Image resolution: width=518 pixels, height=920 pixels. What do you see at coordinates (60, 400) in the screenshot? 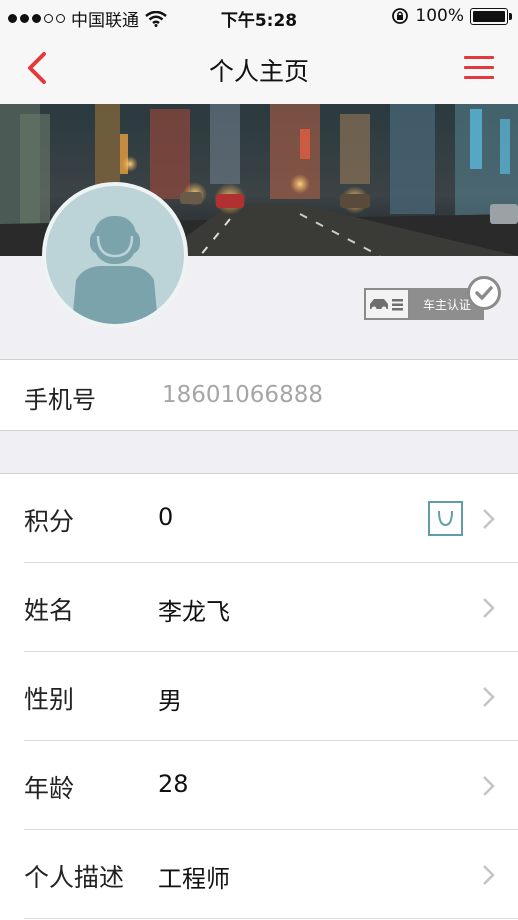
I see `phone-label: 手机号` at bounding box center [60, 400].